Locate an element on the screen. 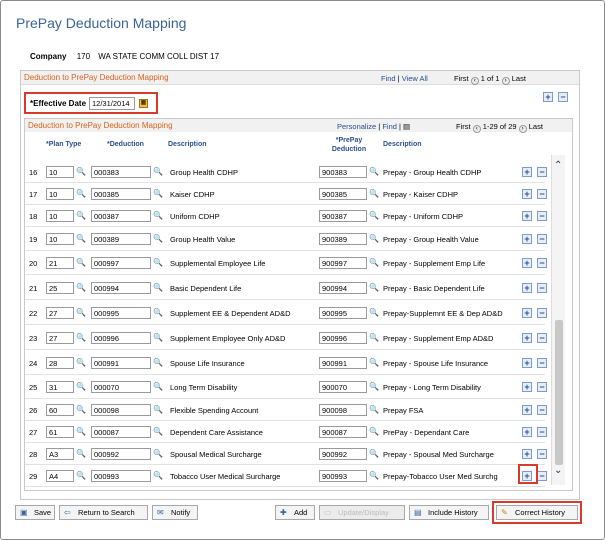  plan-type-input: 60 is located at coordinates (60, 410).